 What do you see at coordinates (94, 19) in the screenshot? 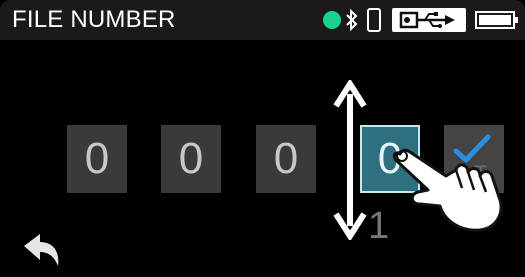
I see `page-title: FILE NUMBER` at bounding box center [94, 19].